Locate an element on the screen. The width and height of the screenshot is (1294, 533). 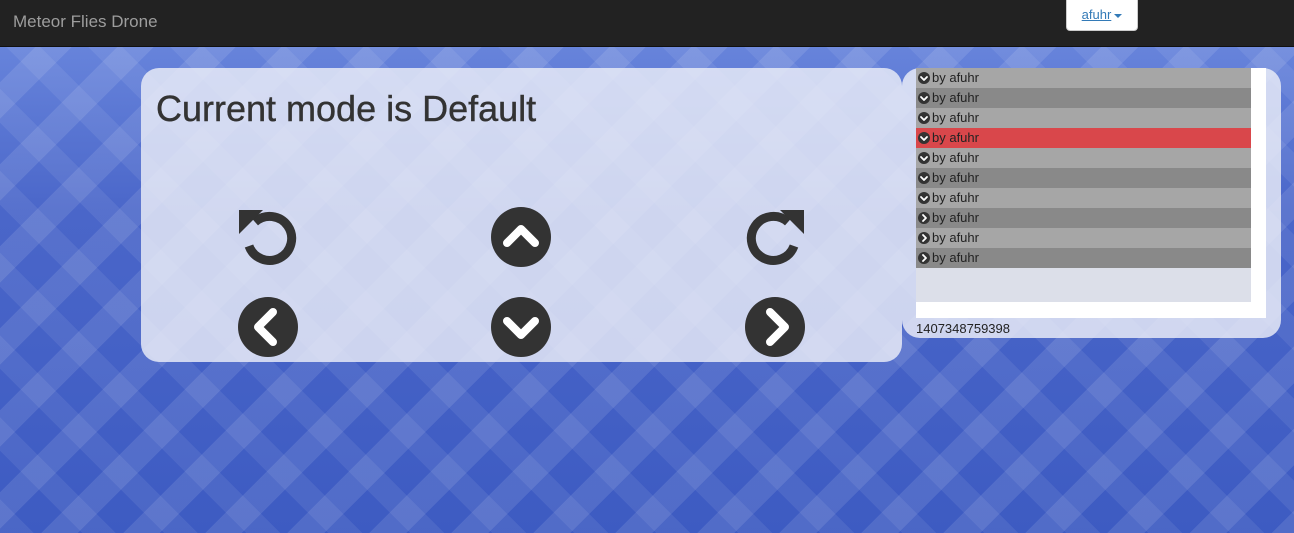
rotate-cw-icon is located at coordinates (775, 237).